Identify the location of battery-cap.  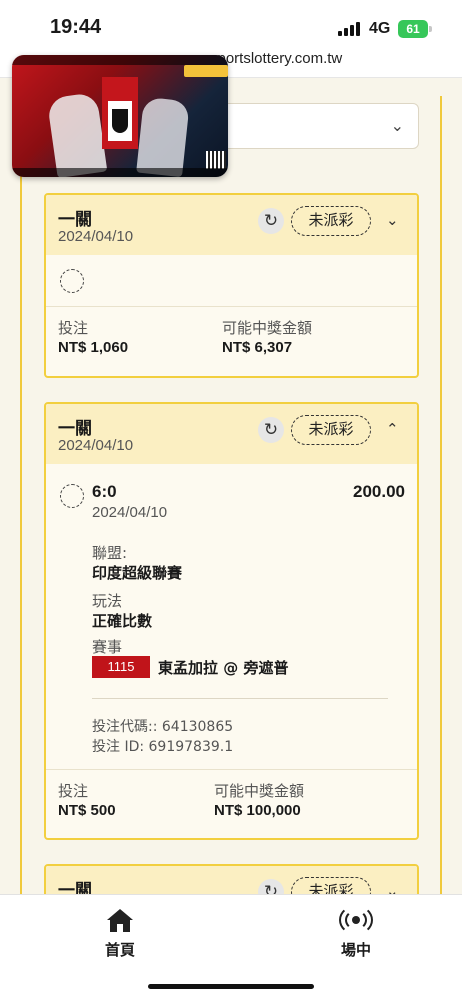
(430, 29).